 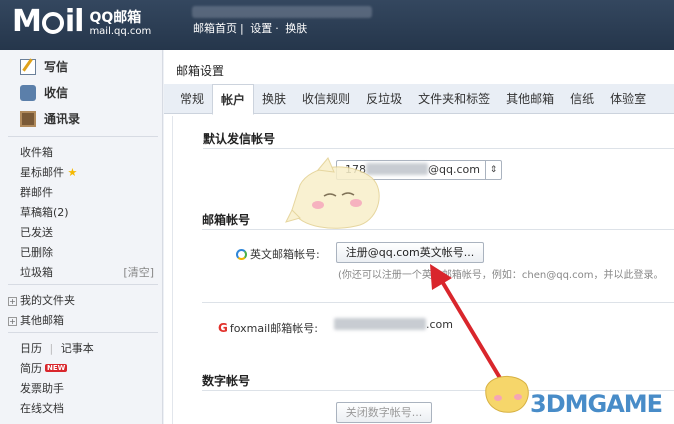 What do you see at coordinates (296, 28) in the screenshot?
I see `link-skin: 换肤` at bounding box center [296, 28].